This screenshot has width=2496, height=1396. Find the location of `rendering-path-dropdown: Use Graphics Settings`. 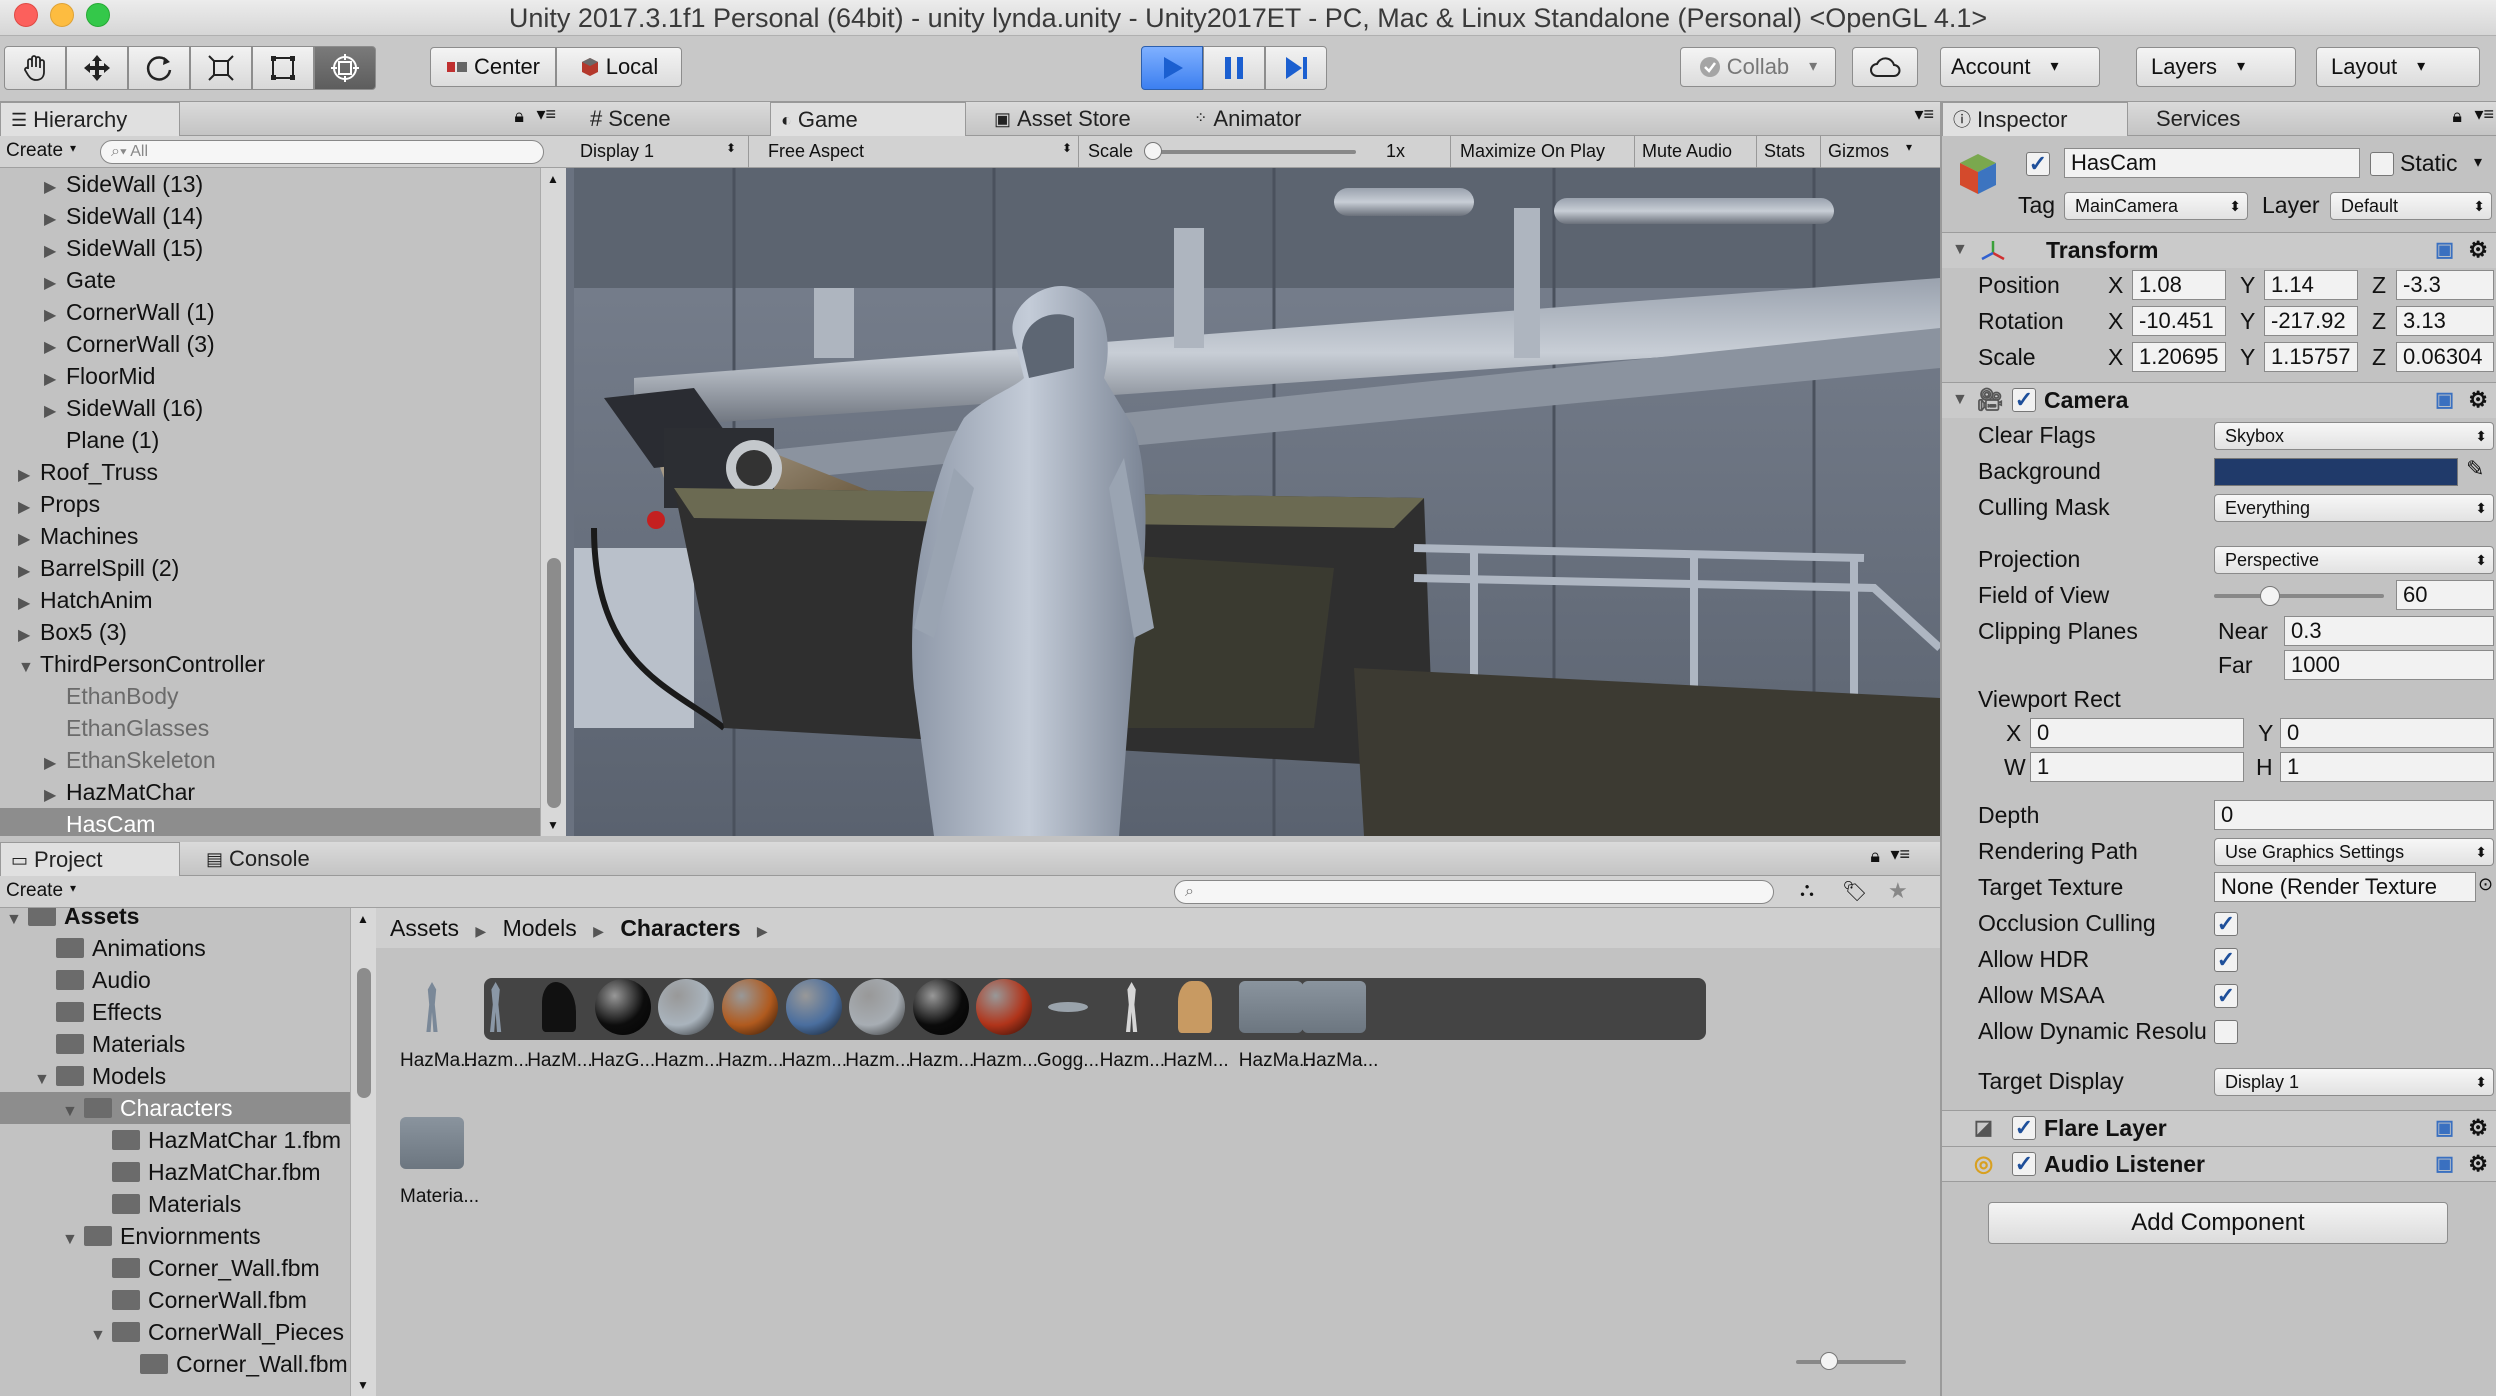

rendering-path-dropdown: Use Graphics Settings is located at coordinates (2354, 852).